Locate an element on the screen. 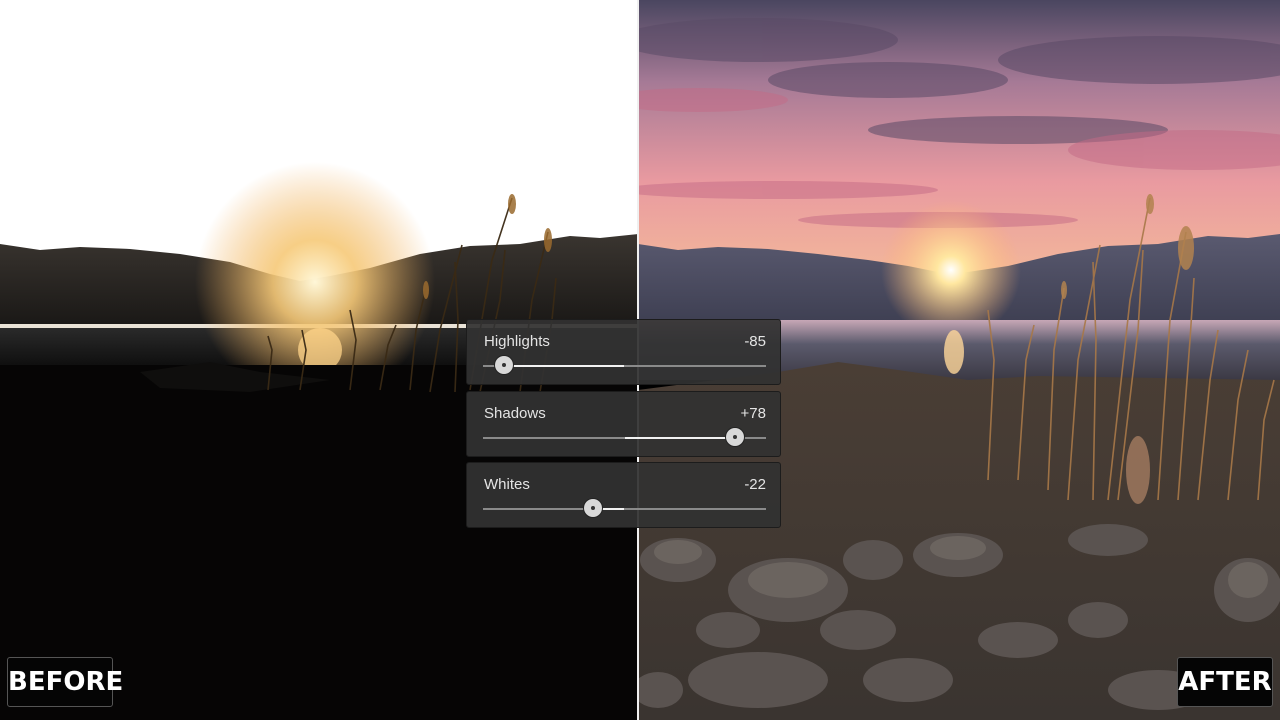 This screenshot has height=720, width=1280. whites-value: -22 is located at coordinates (755, 484).